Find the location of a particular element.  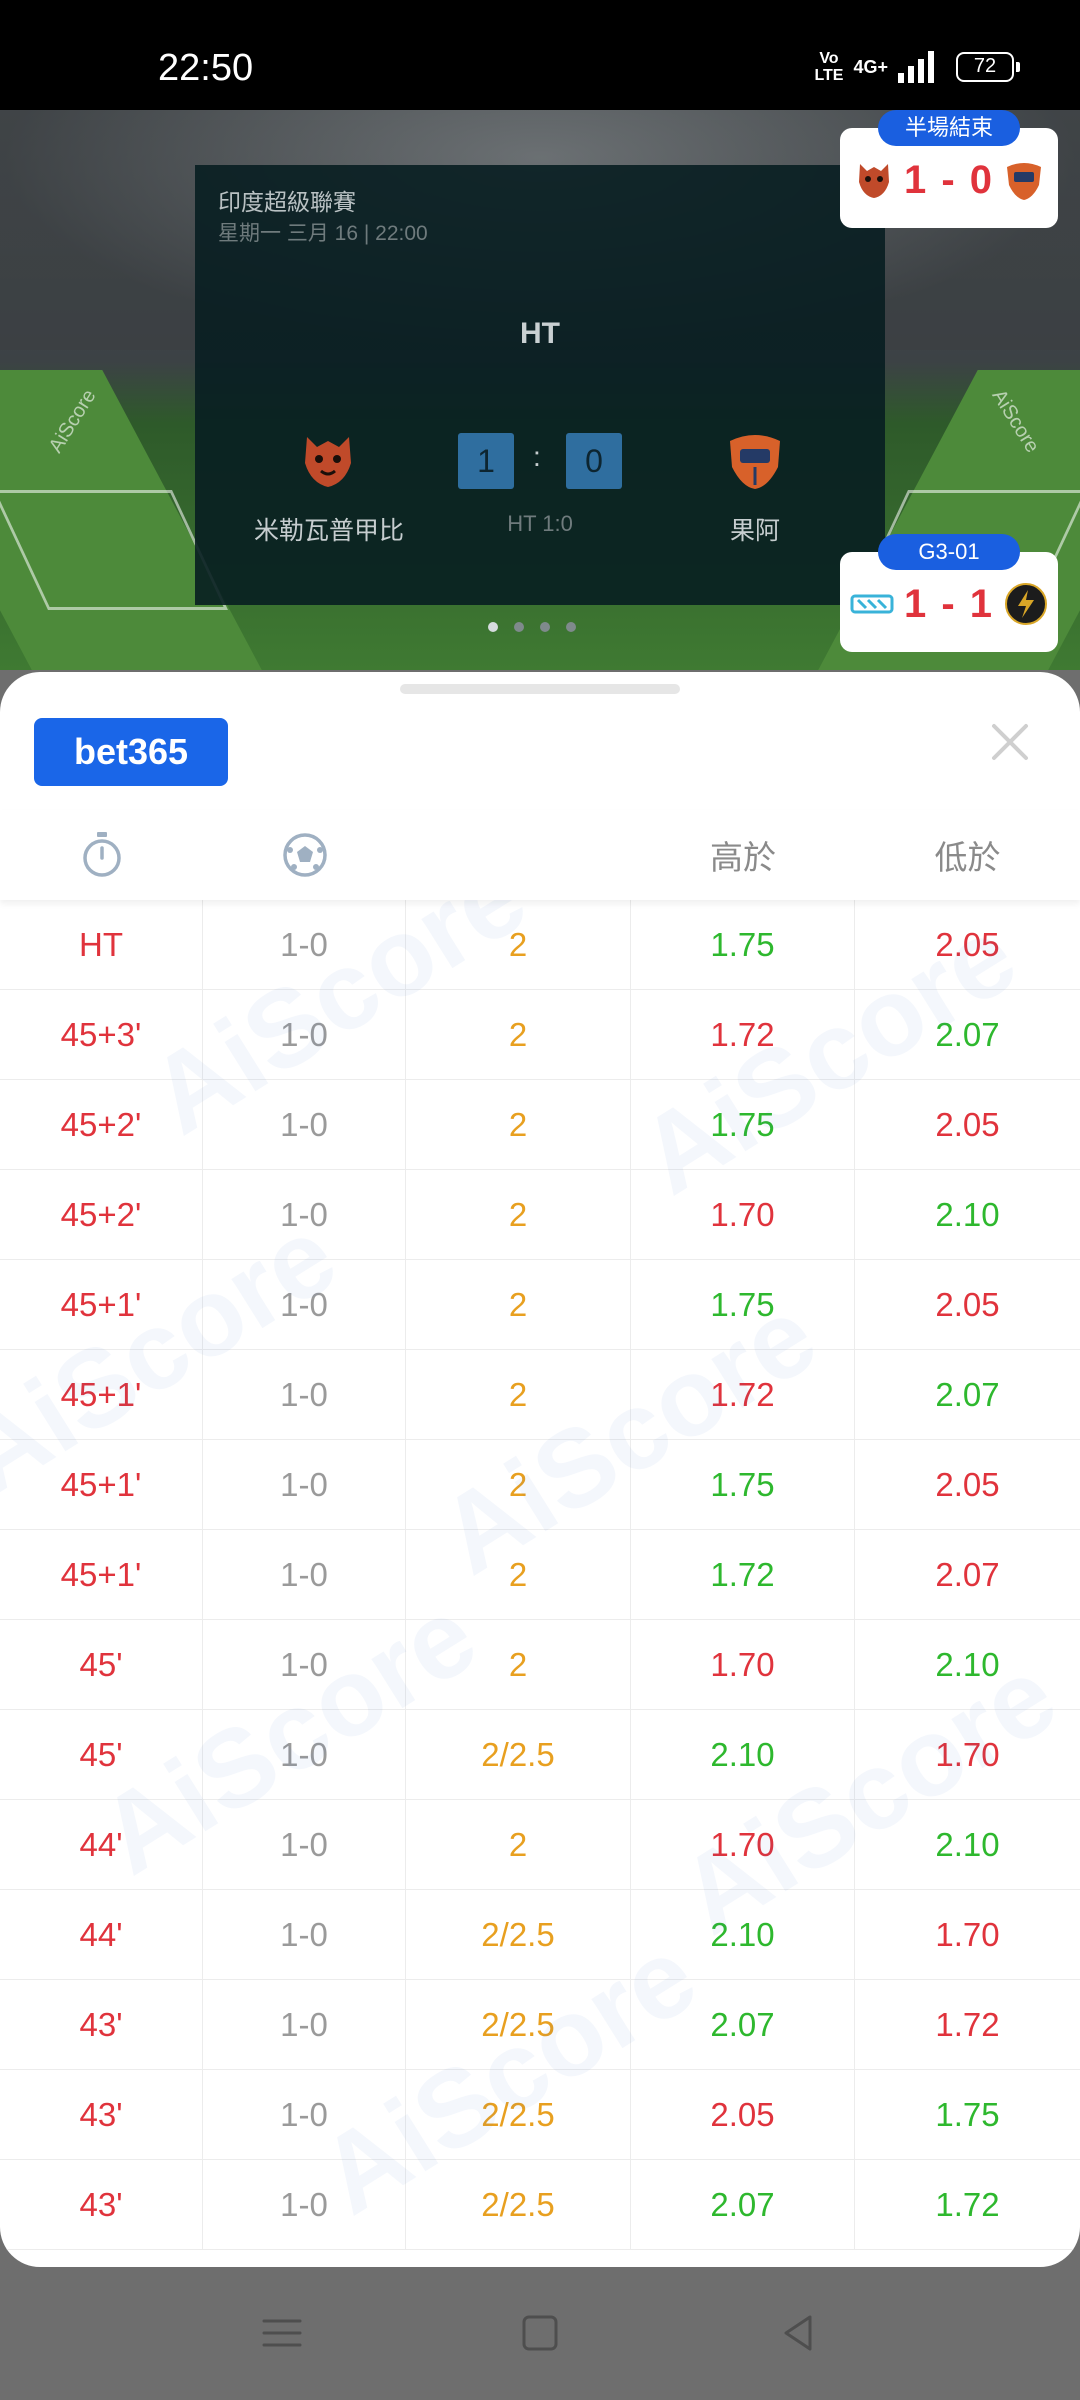

battery-icon: 72 is located at coordinates (988, 67).